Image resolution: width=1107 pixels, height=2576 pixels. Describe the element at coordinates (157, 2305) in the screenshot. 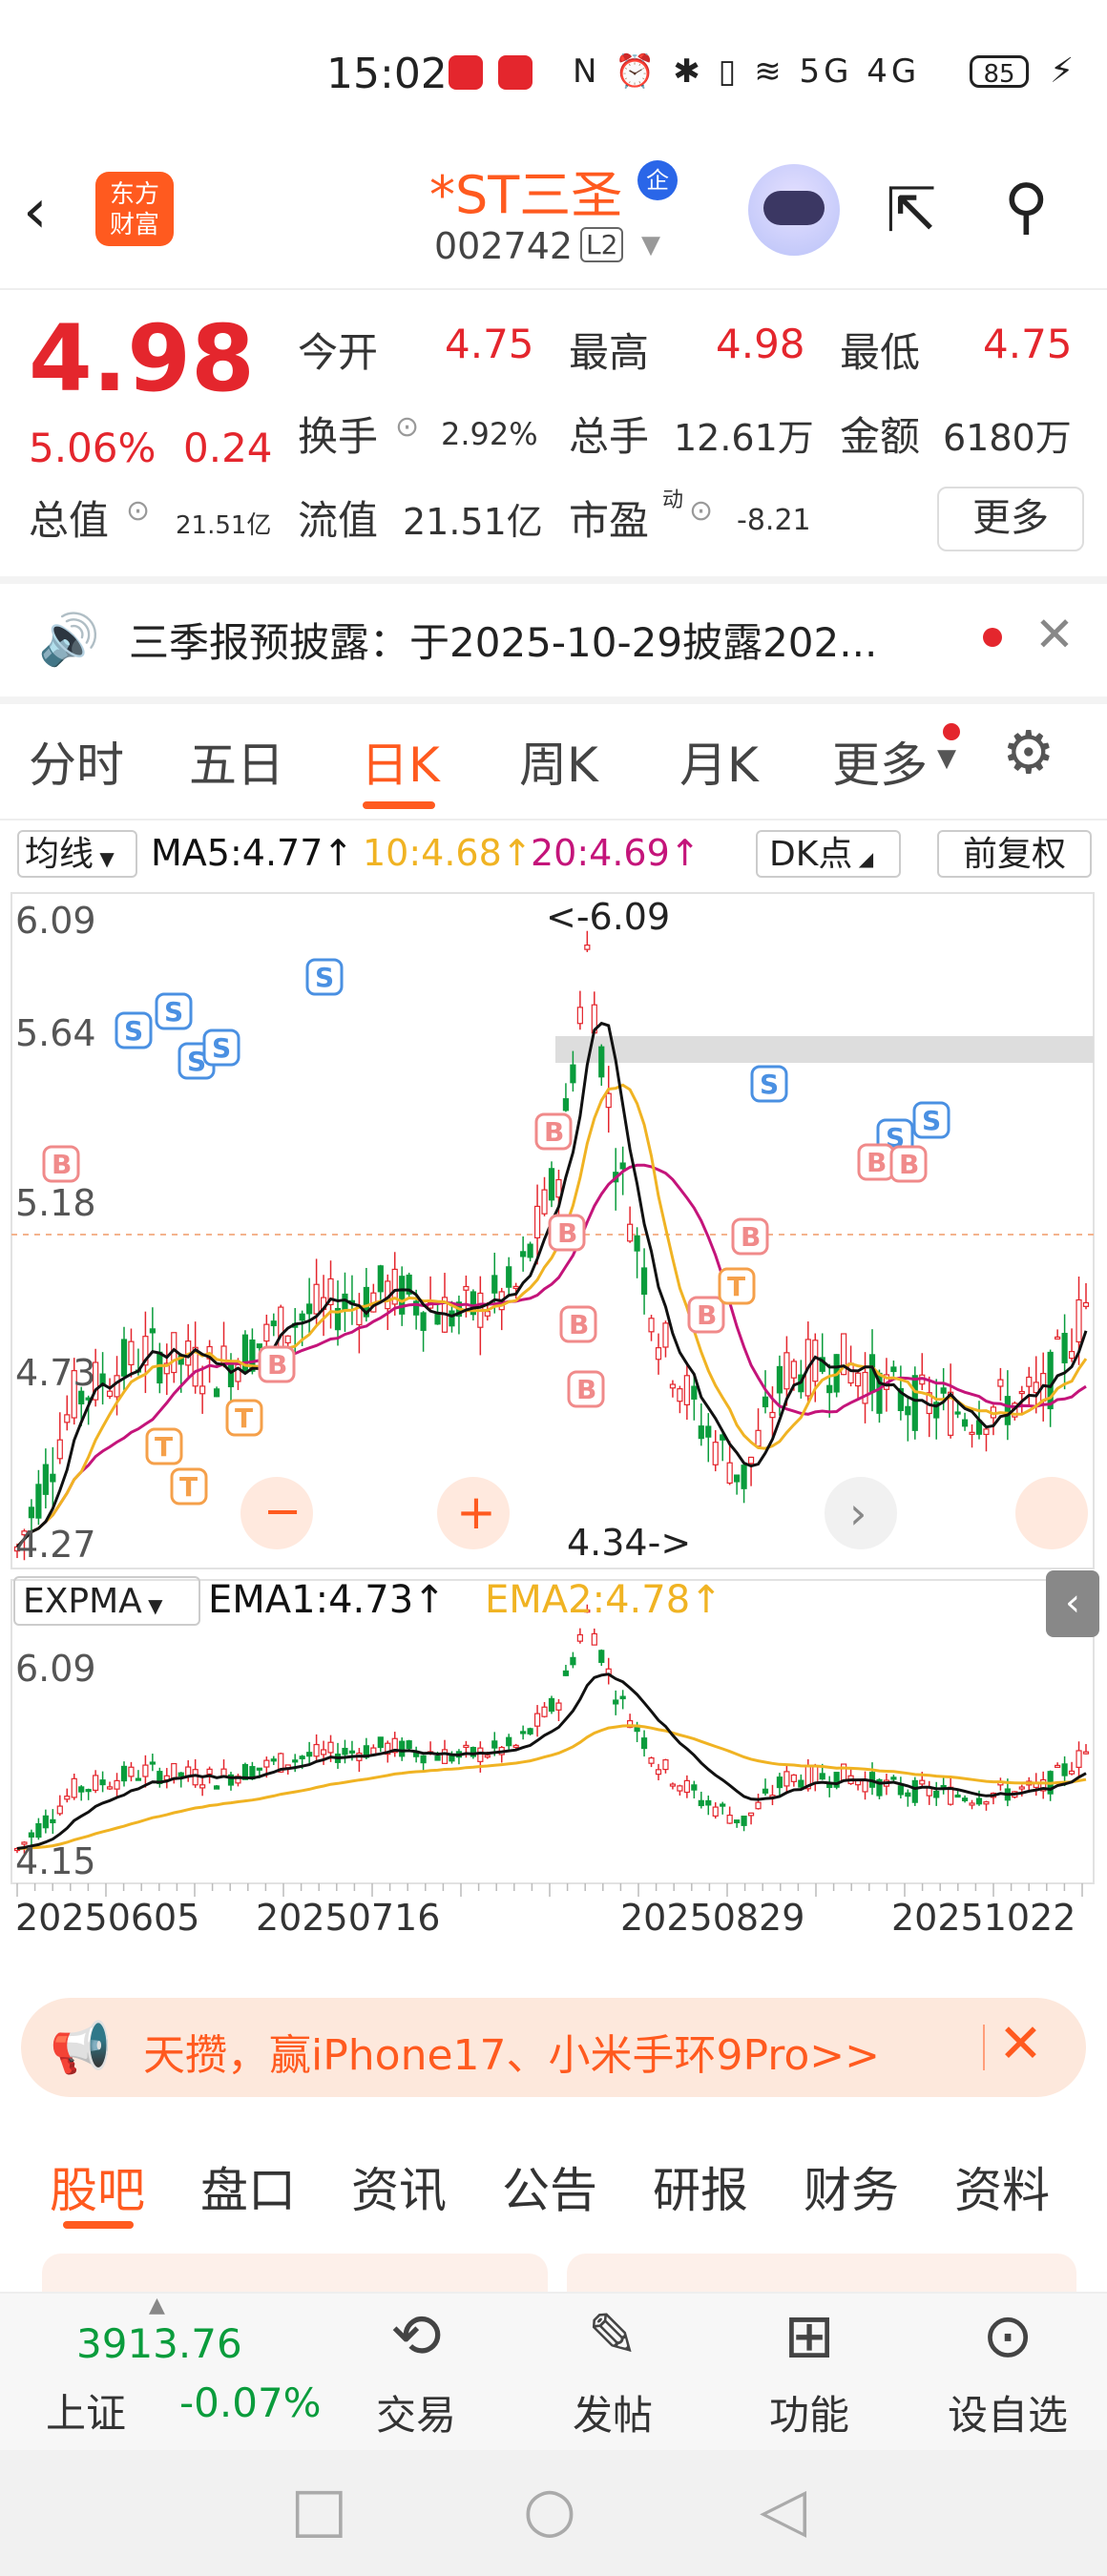

I see `chevron-up-icon: ▲` at that location.